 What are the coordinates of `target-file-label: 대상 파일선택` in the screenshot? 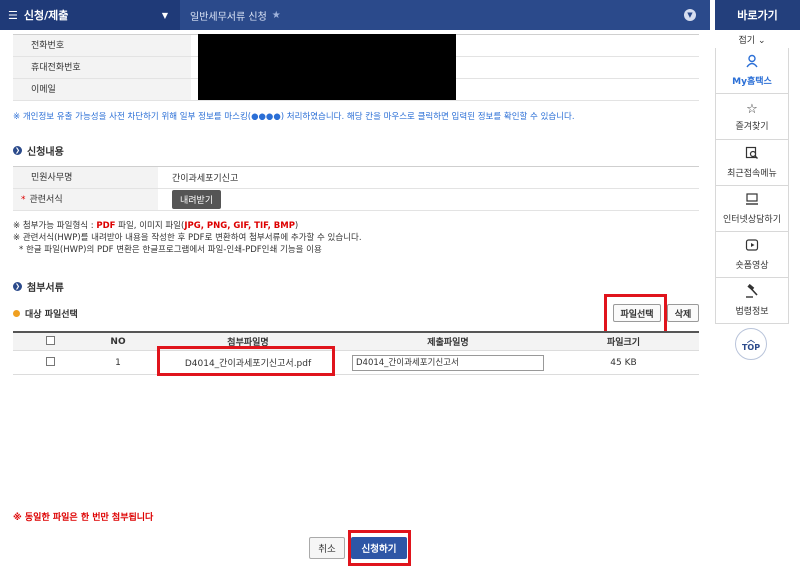 It's located at (45, 313).